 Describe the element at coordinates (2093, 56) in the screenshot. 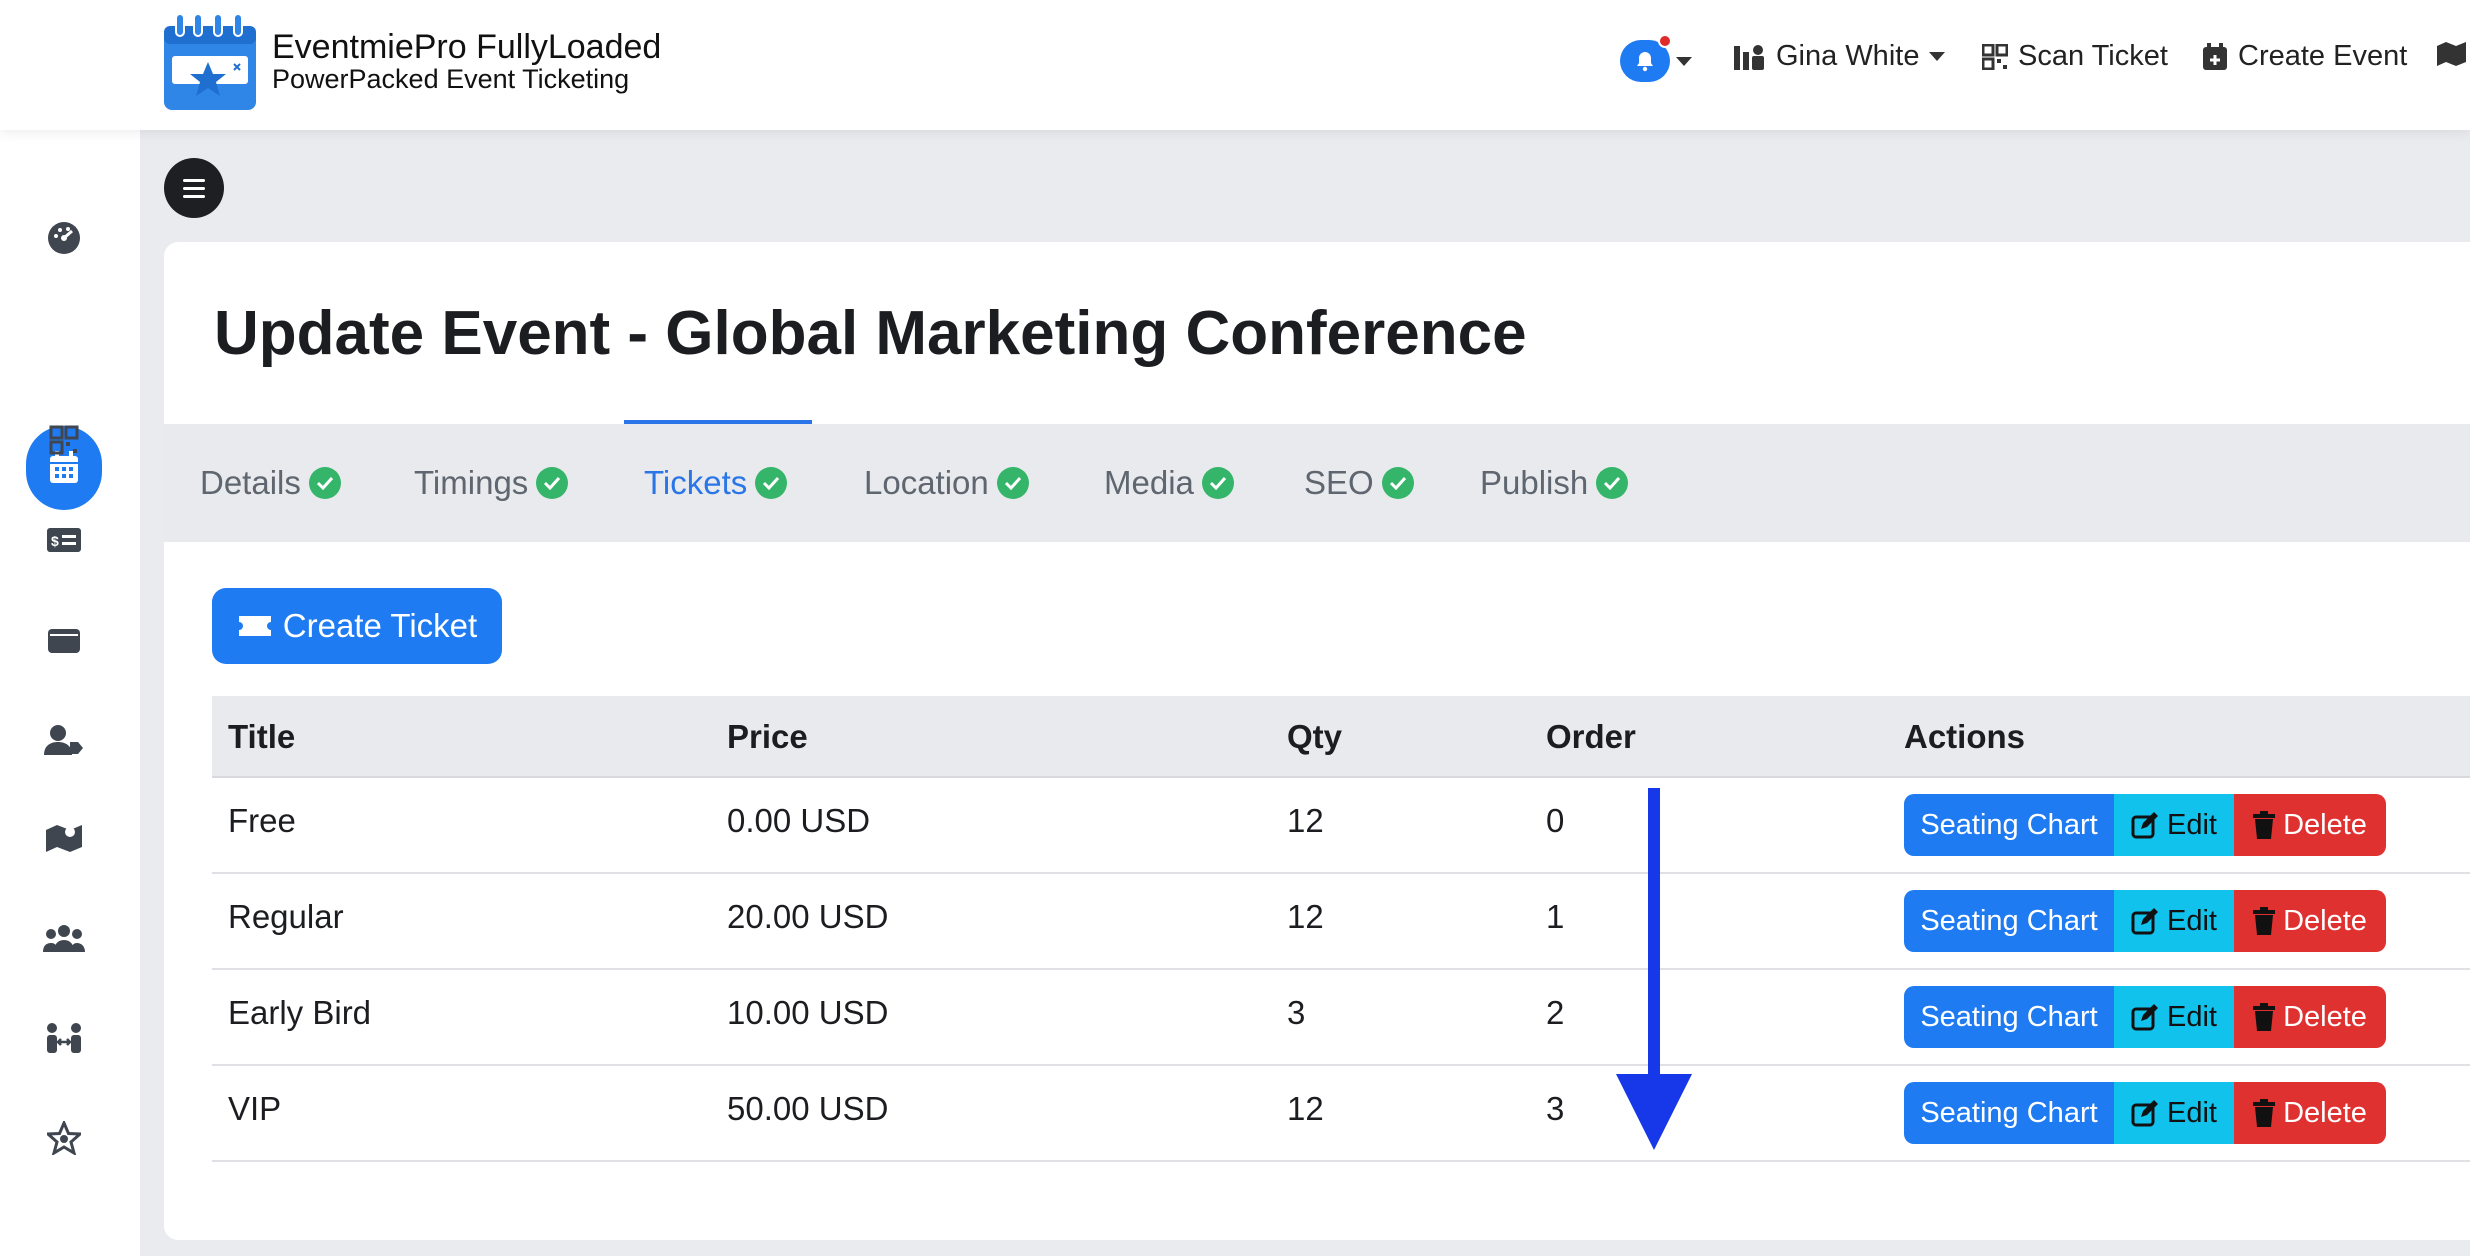

I see `scan-ticket-label: Scan Ticket` at that location.